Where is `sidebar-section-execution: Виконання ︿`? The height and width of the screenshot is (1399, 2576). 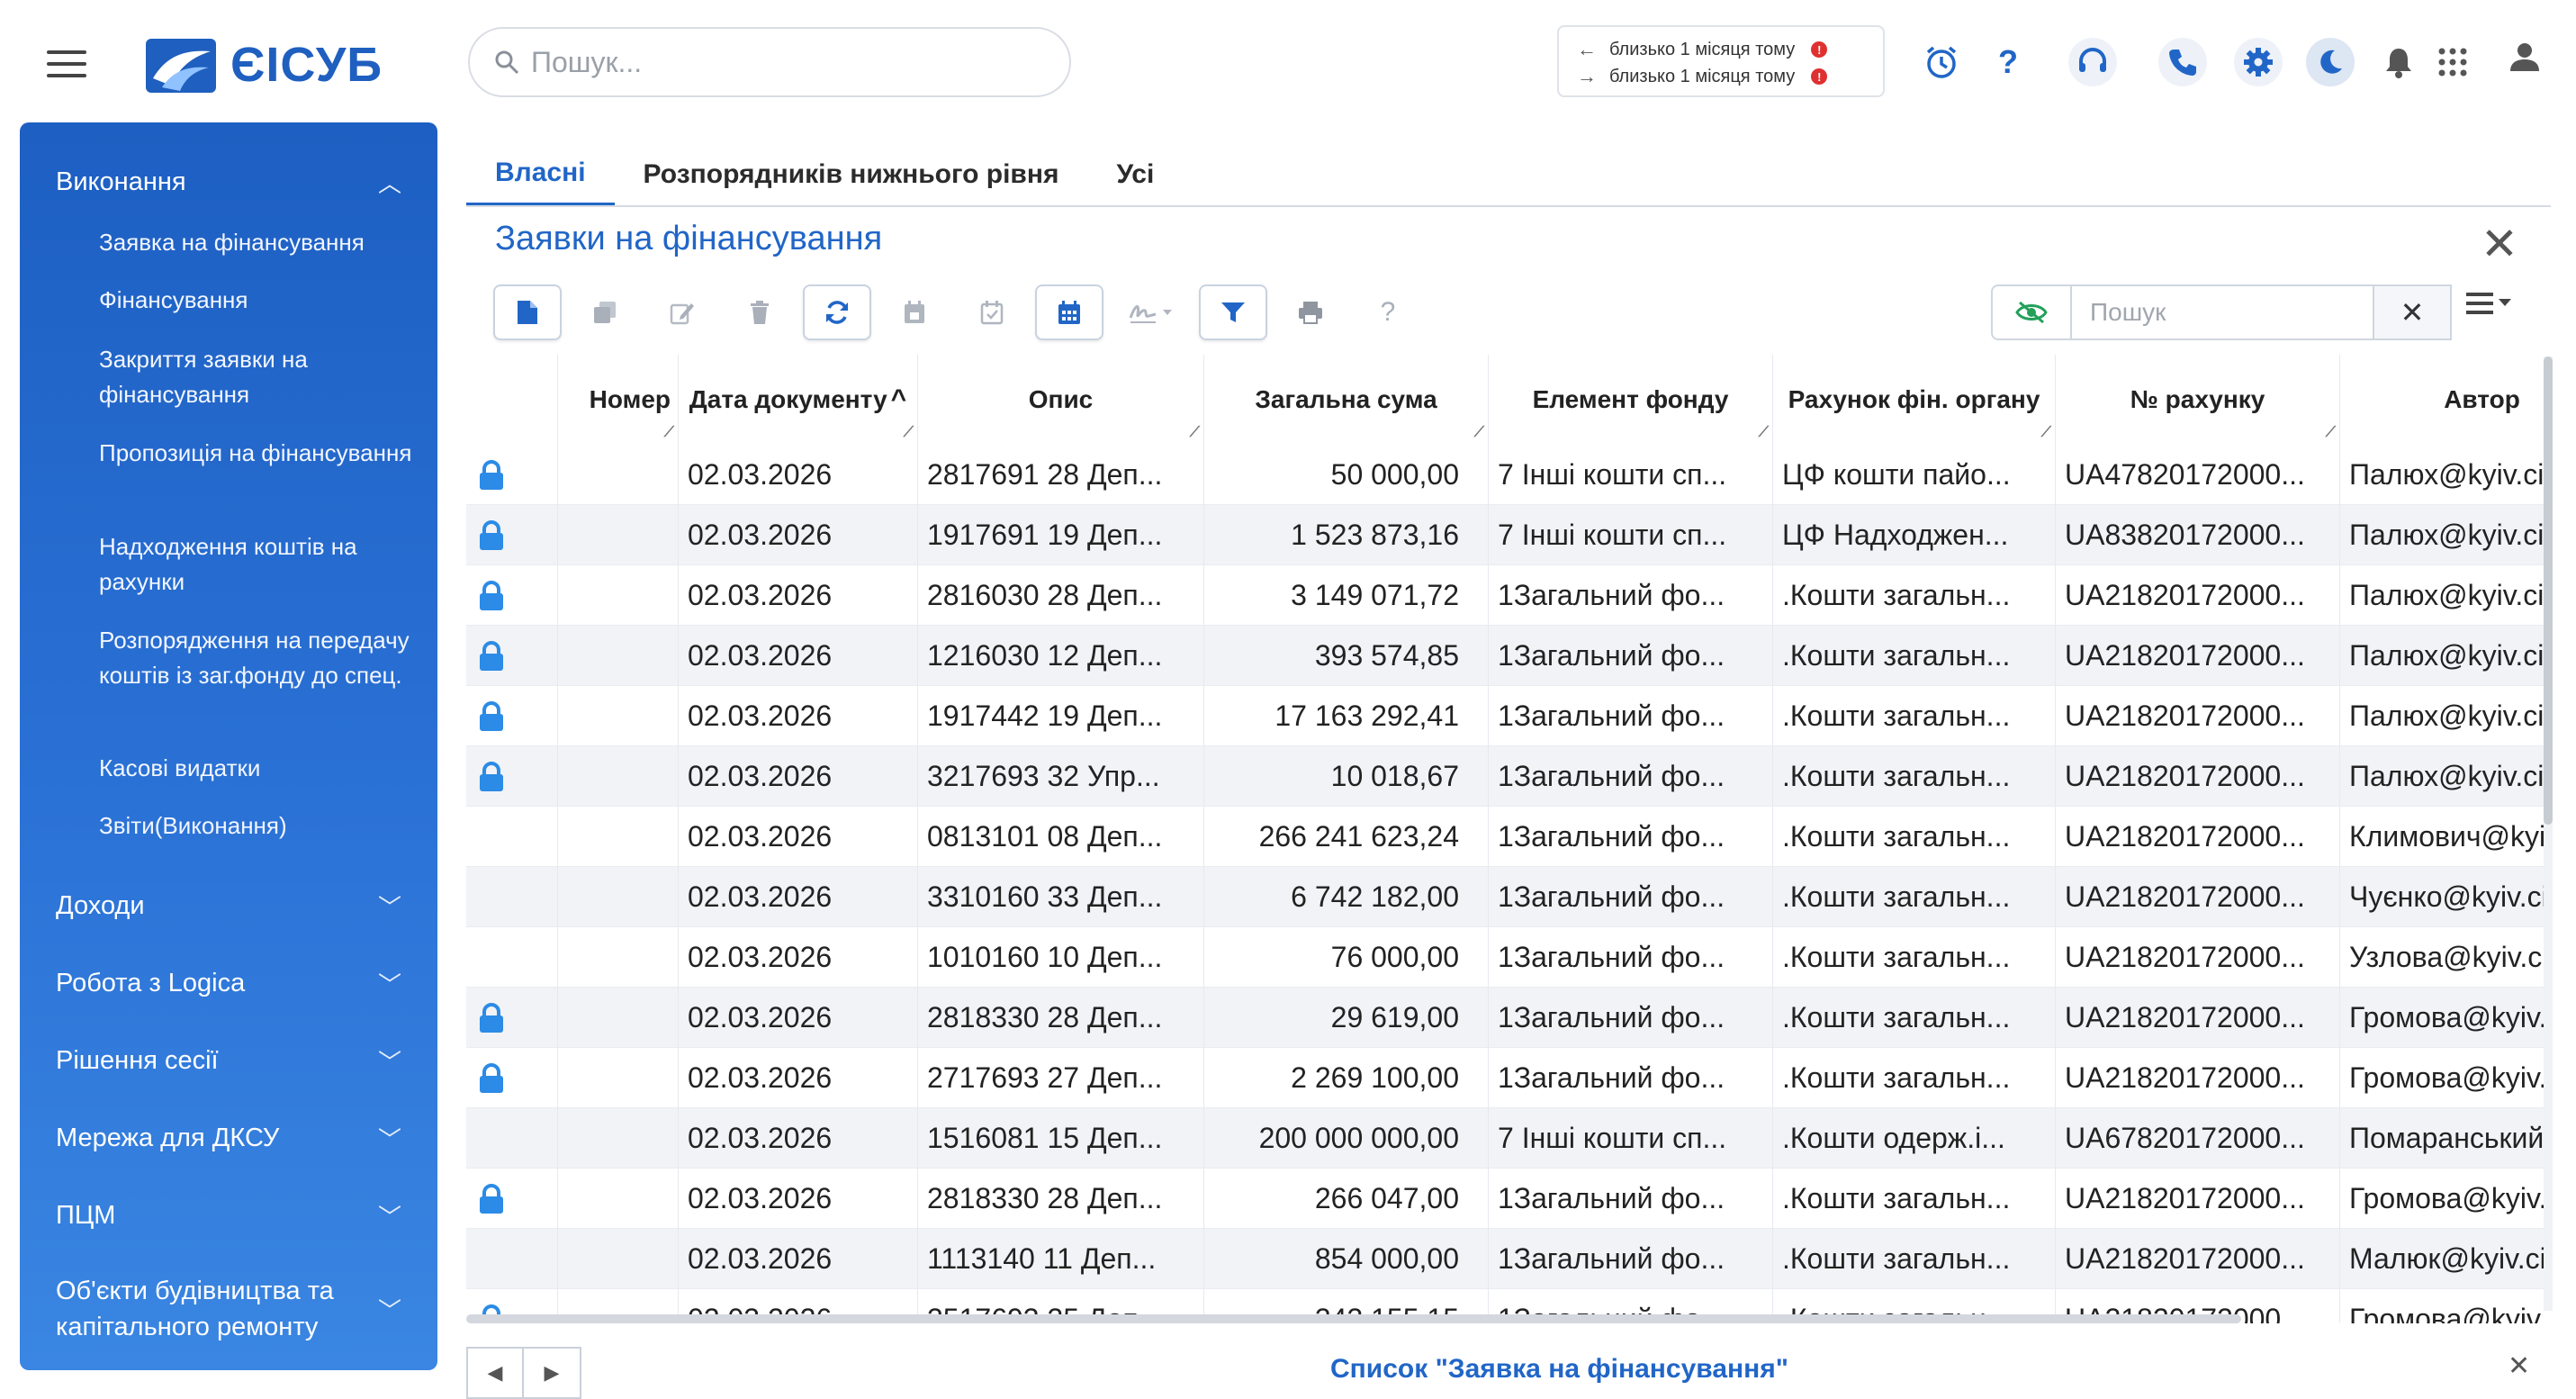
sidebar-section-execution: Виконання ︿ is located at coordinates (228, 182).